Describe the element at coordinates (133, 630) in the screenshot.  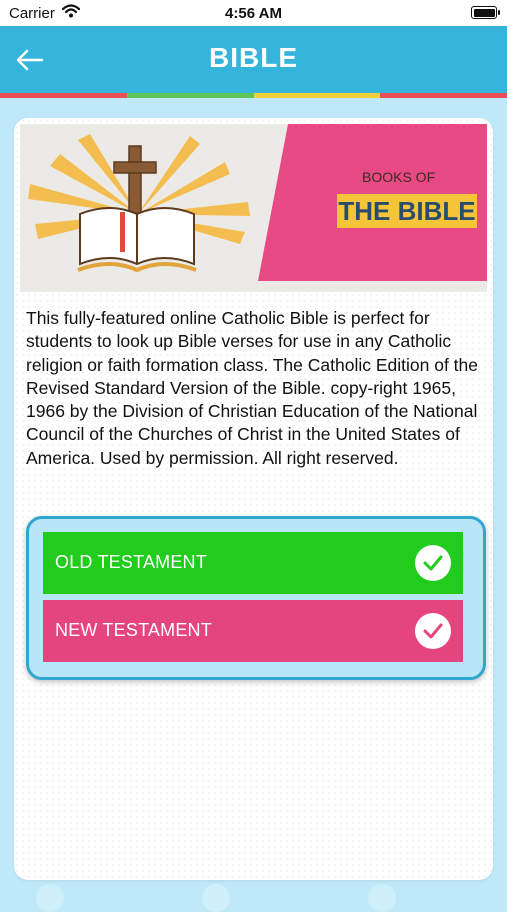
I see `new-testament-label: NEW TESTAMENT` at that location.